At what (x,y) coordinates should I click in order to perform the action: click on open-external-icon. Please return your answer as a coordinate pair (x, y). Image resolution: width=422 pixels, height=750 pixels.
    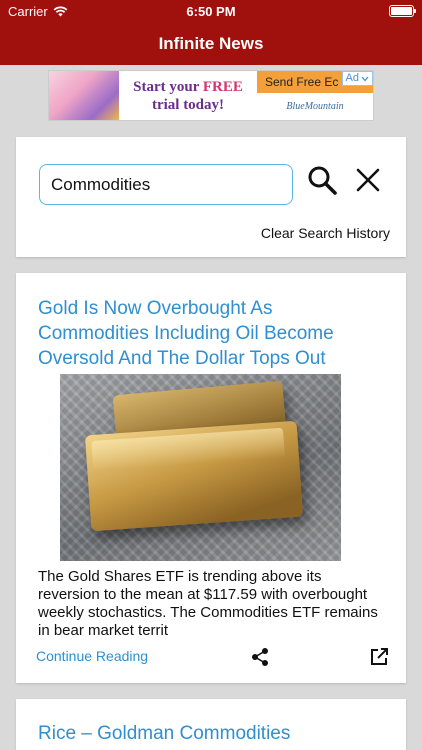
    Looking at the image, I should click on (379, 656).